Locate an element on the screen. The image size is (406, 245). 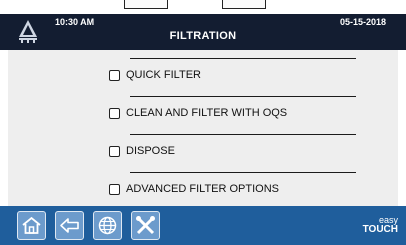
header-bar: 10:30 AM FILTRATION 05-15-2018 is located at coordinates (203, 32).